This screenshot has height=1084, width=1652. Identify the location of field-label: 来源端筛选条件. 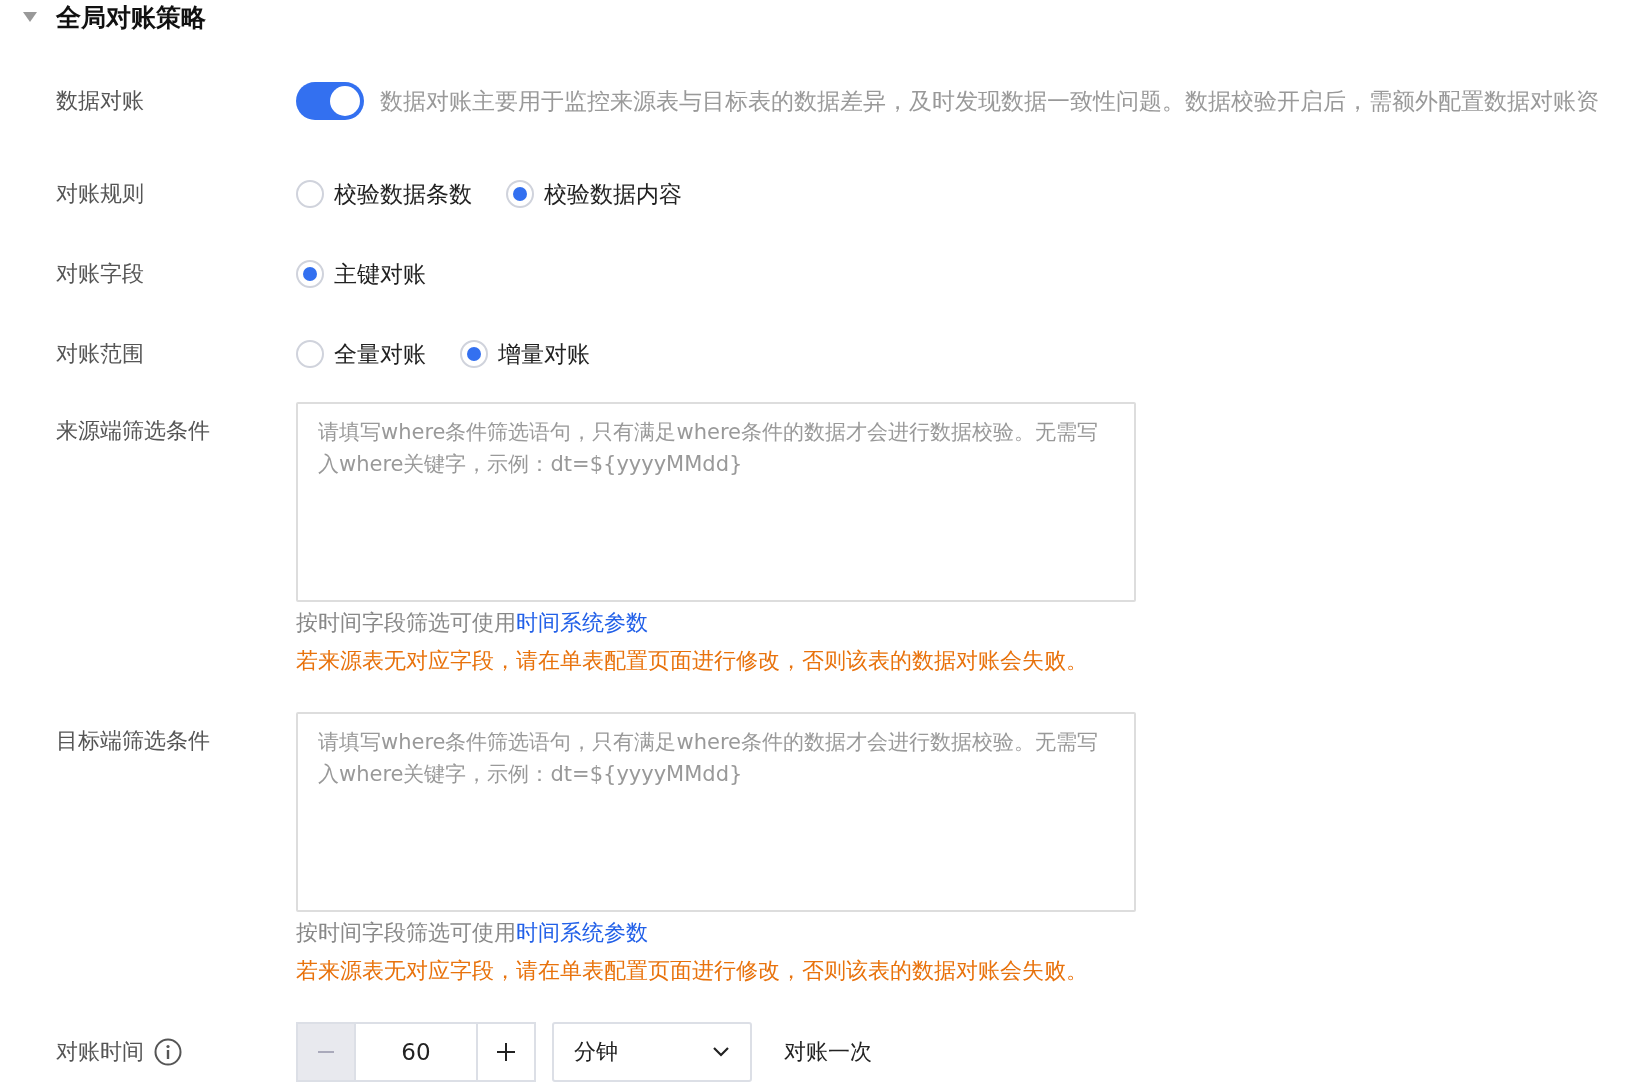
(133, 431).